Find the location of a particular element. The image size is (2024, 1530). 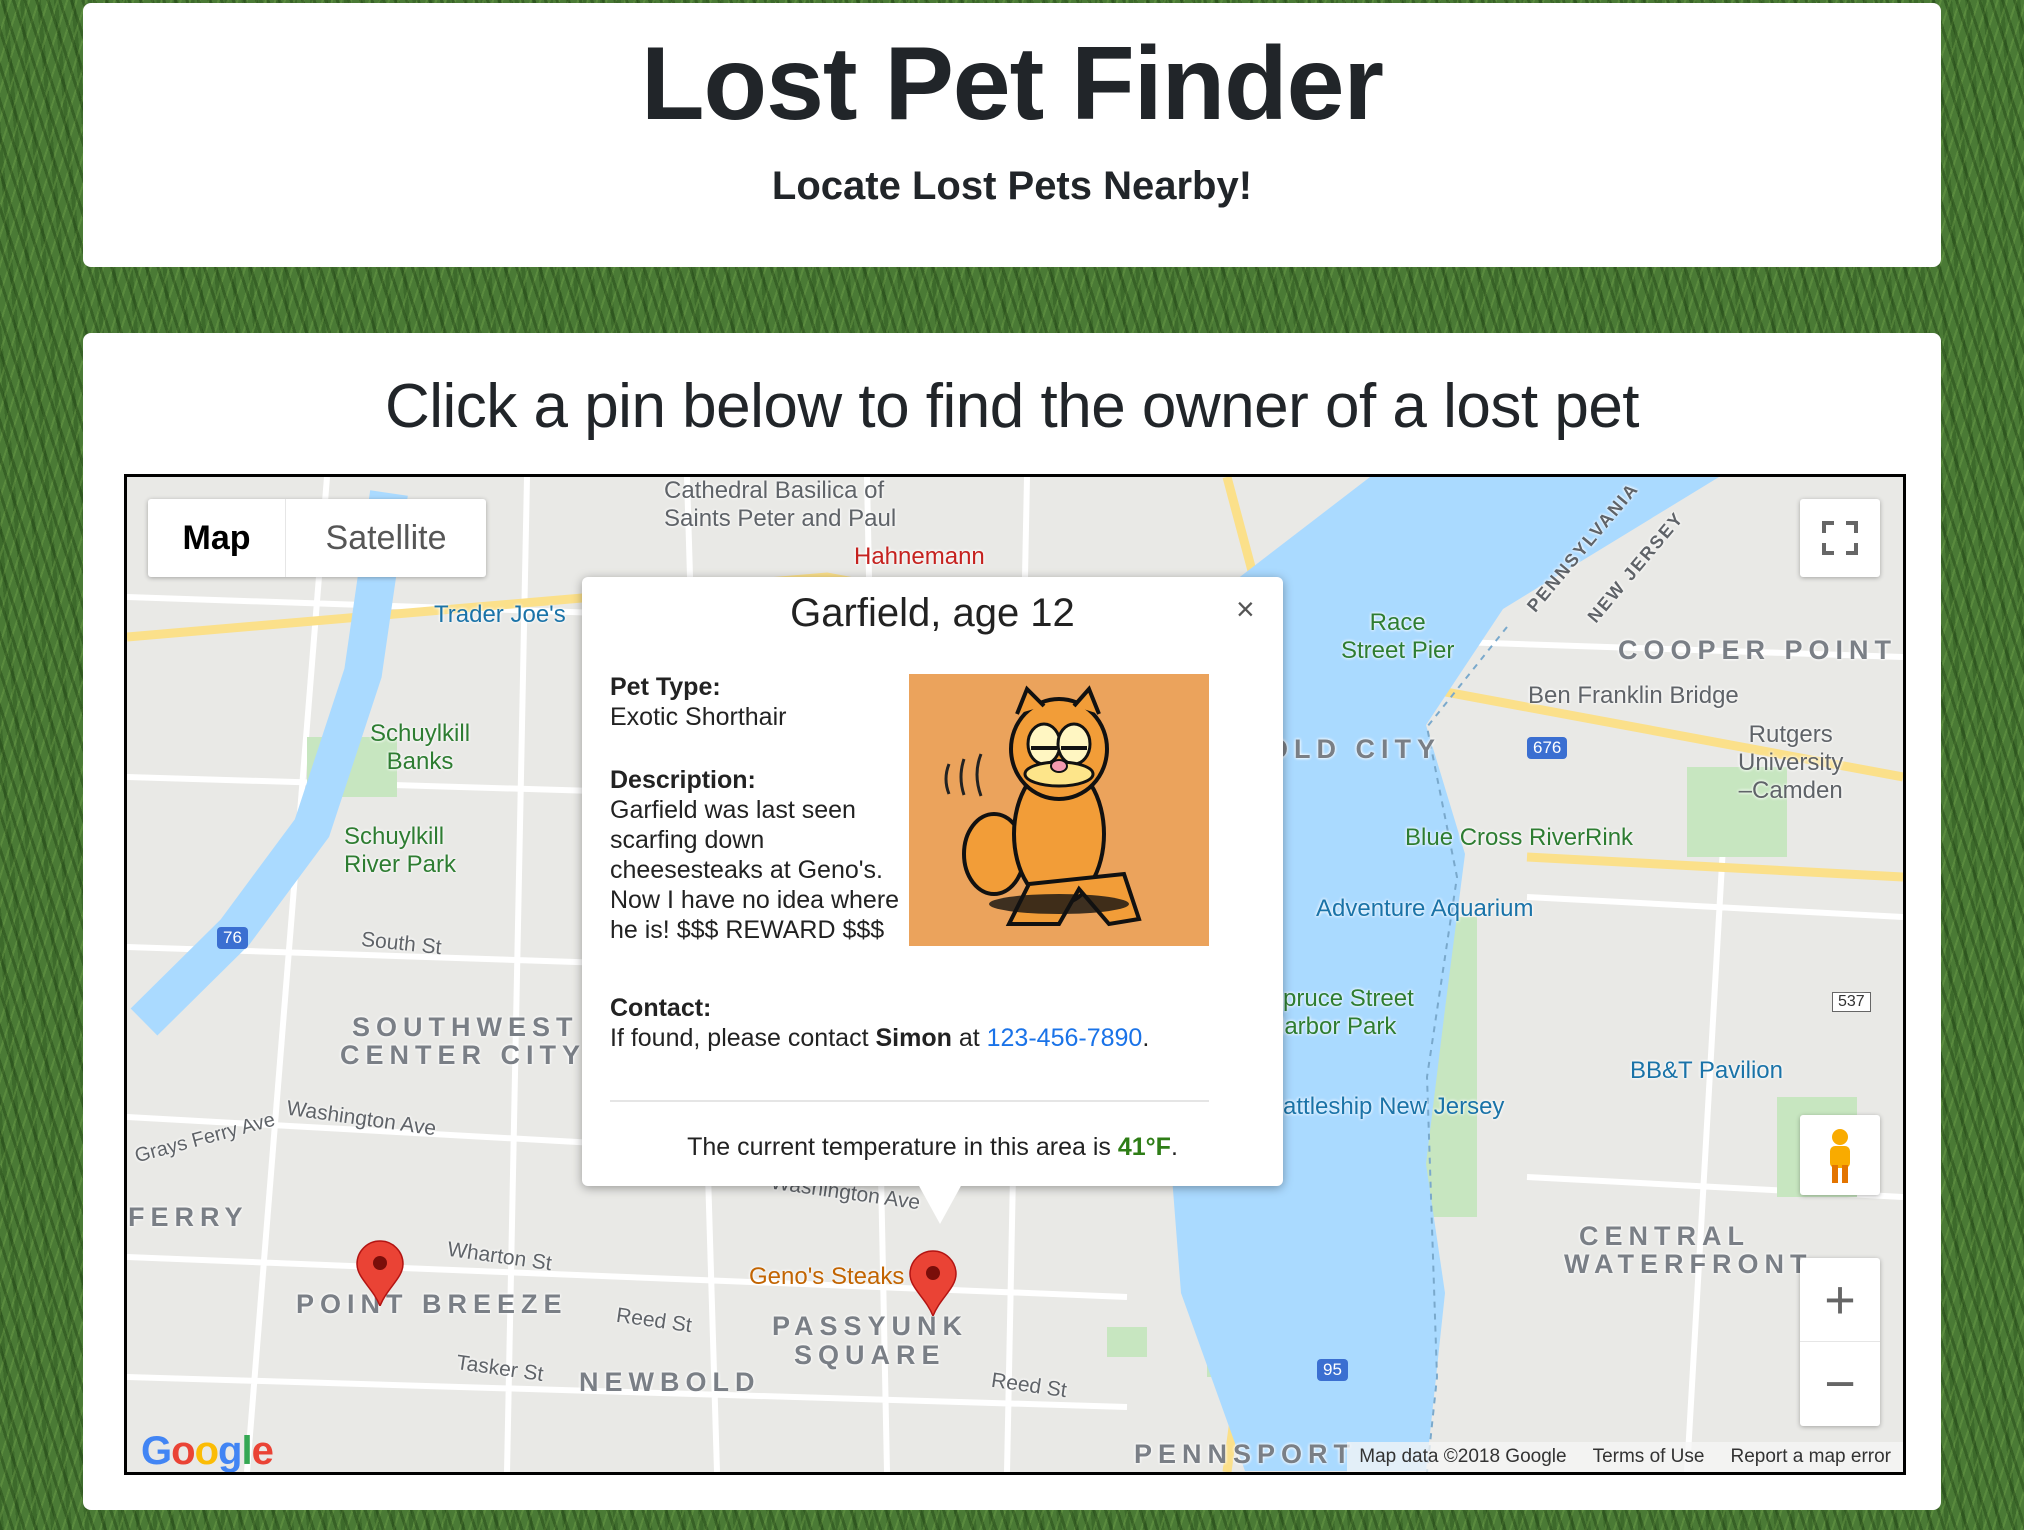

contact-mid: at is located at coordinates (969, 1038).